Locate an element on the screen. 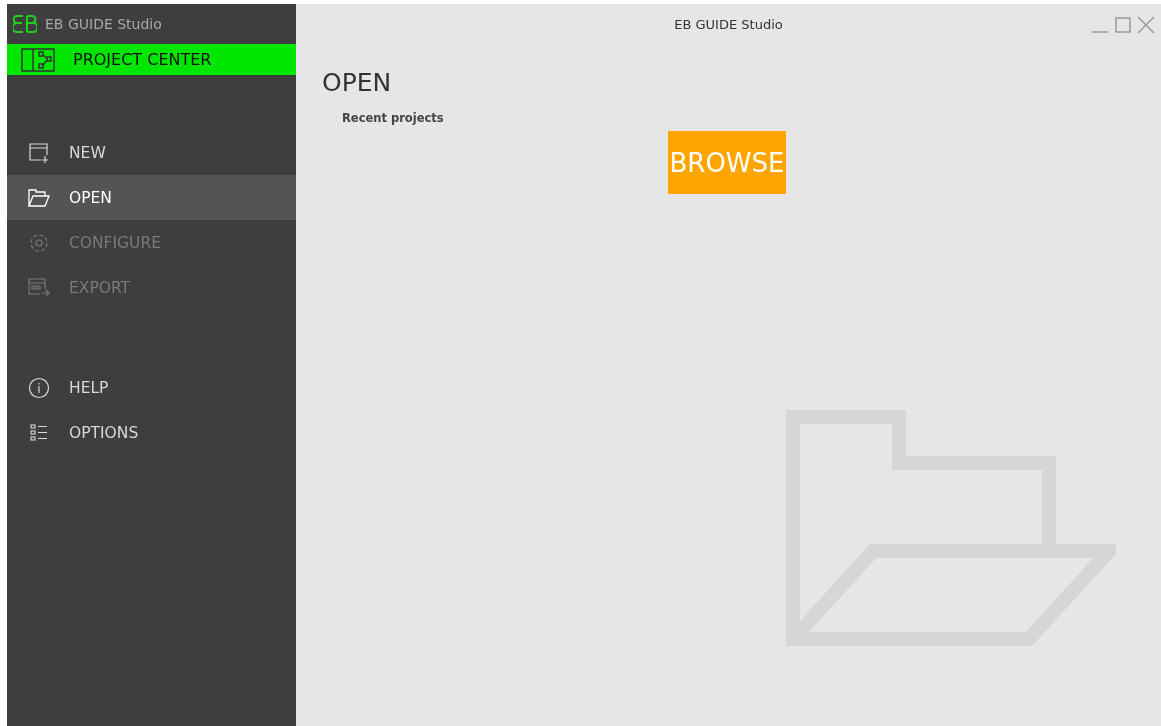 The width and height of the screenshot is (1161, 726). close-icon is located at coordinates (1146, 25).